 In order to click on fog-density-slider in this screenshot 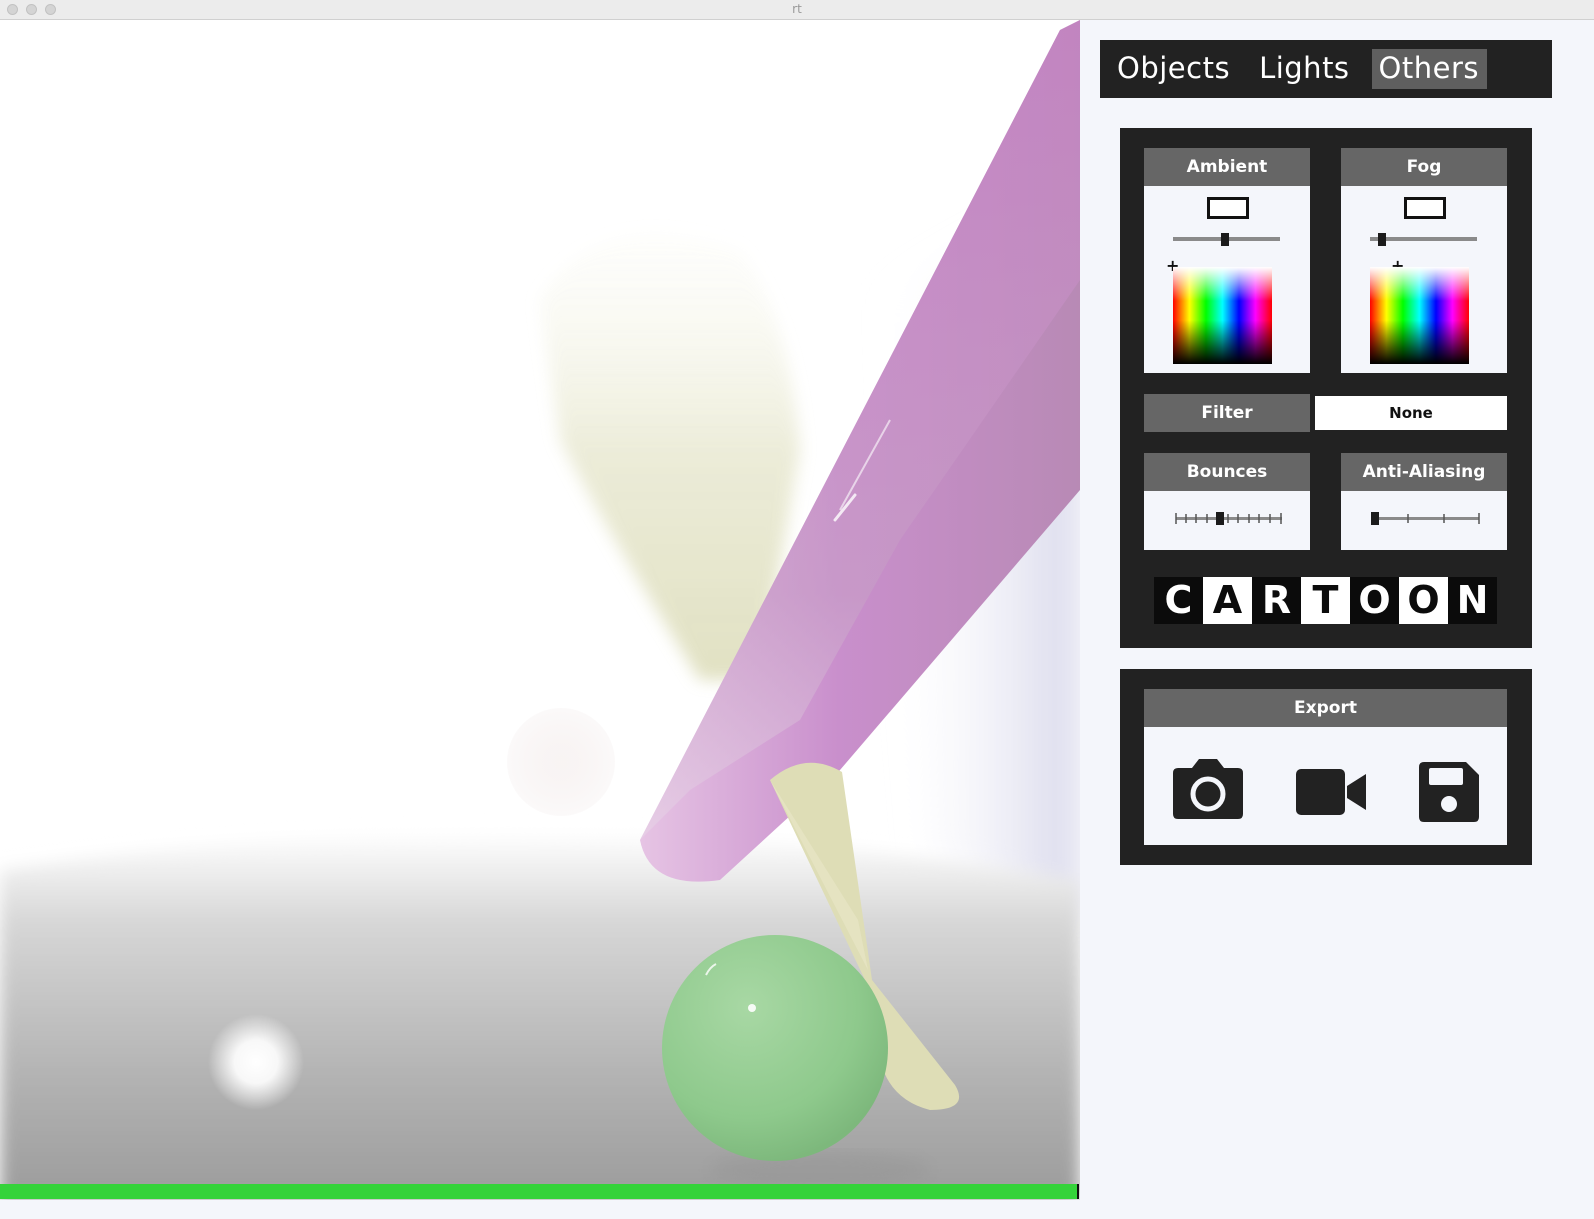, I will do `click(1423, 239)`.